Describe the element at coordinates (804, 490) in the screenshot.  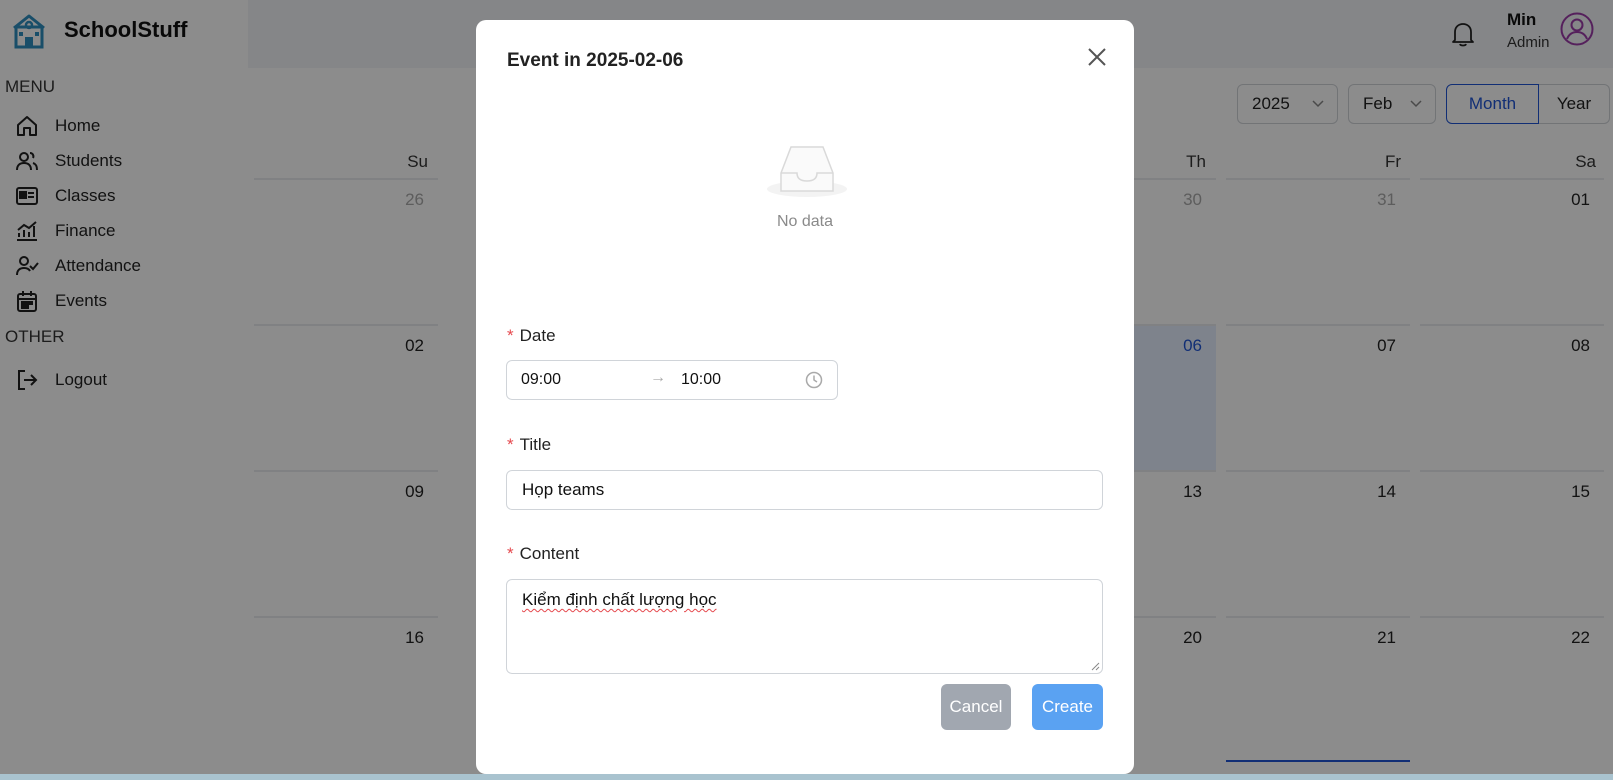
I see `title-input: Họp teams` at that location.